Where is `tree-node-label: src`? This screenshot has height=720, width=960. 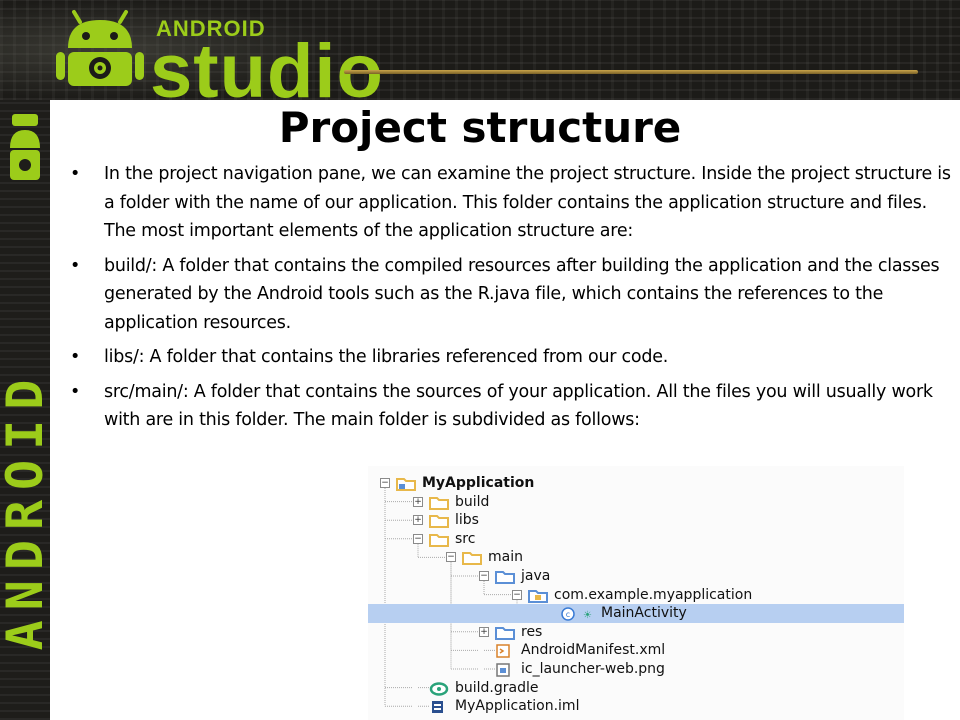 tree-node-label: src is located at coordinates (465, 538).